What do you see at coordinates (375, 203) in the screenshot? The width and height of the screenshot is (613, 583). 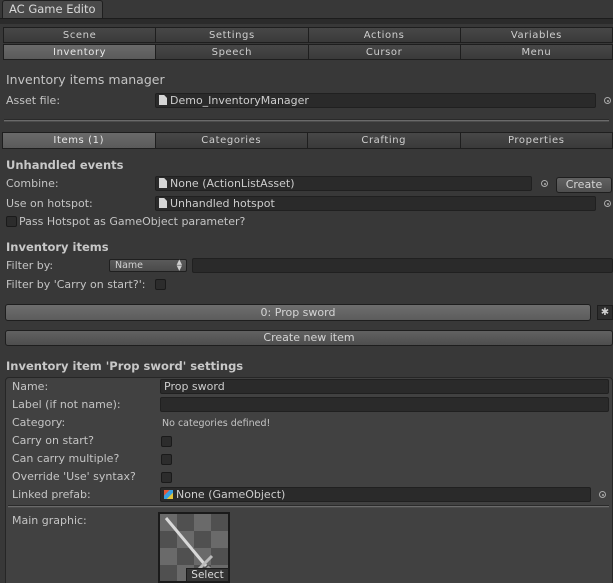 I see `use-on-hotspot-field: Unhandled hotspot` at bounding box center [375, 203].